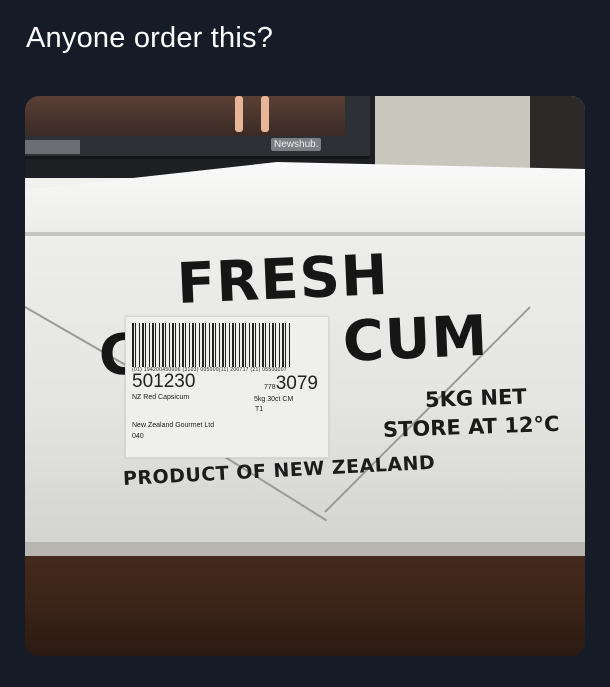 The height and width of the screenshot is (687, 610). What do you see at coordinates (52, 147) in the screenshot?
I see `monitor-glare` at bounding box center [52, 147].